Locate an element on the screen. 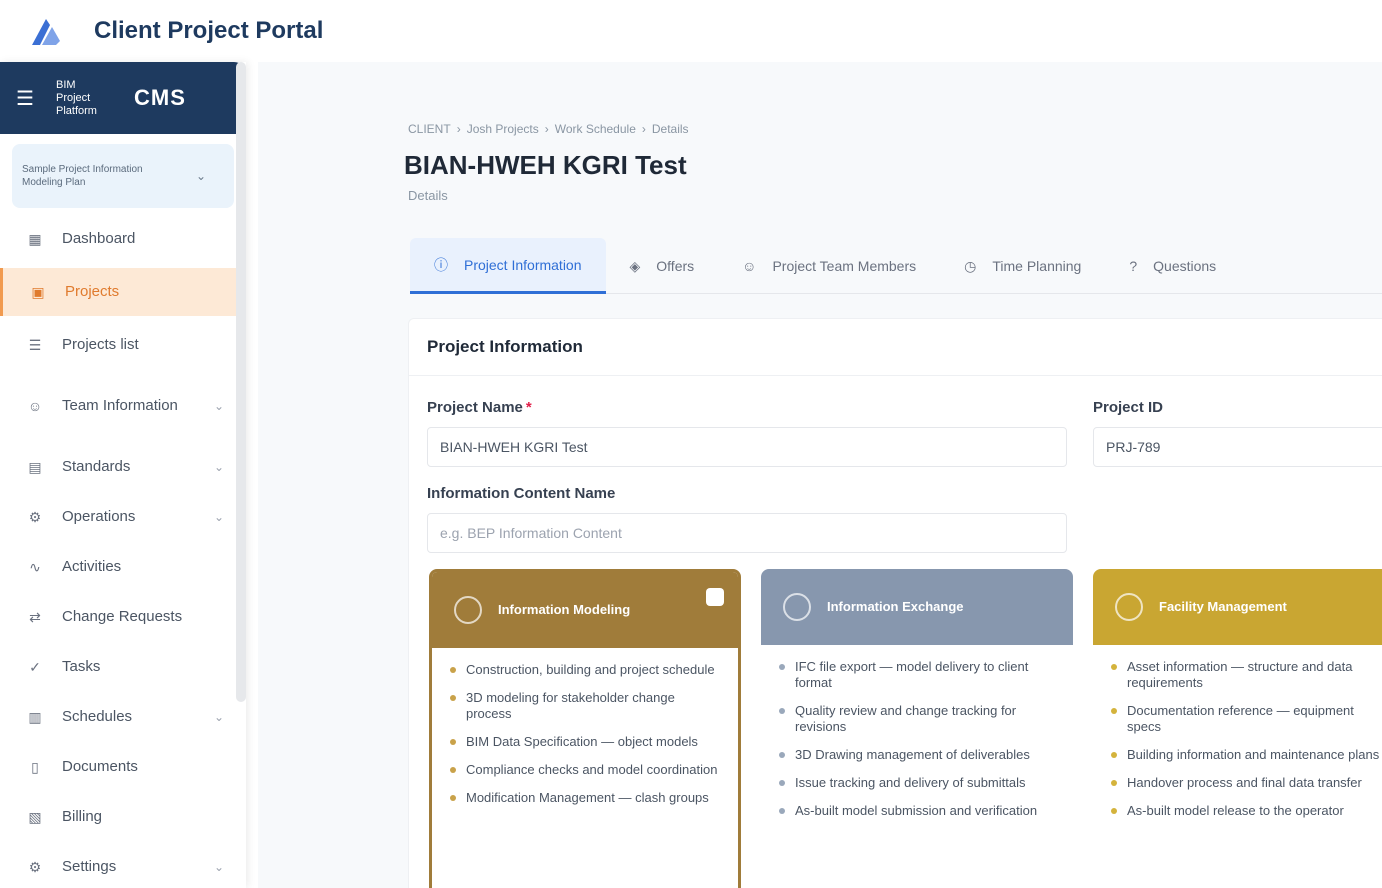  project-id-label: Project ID is located at coordinates (1128, 407).